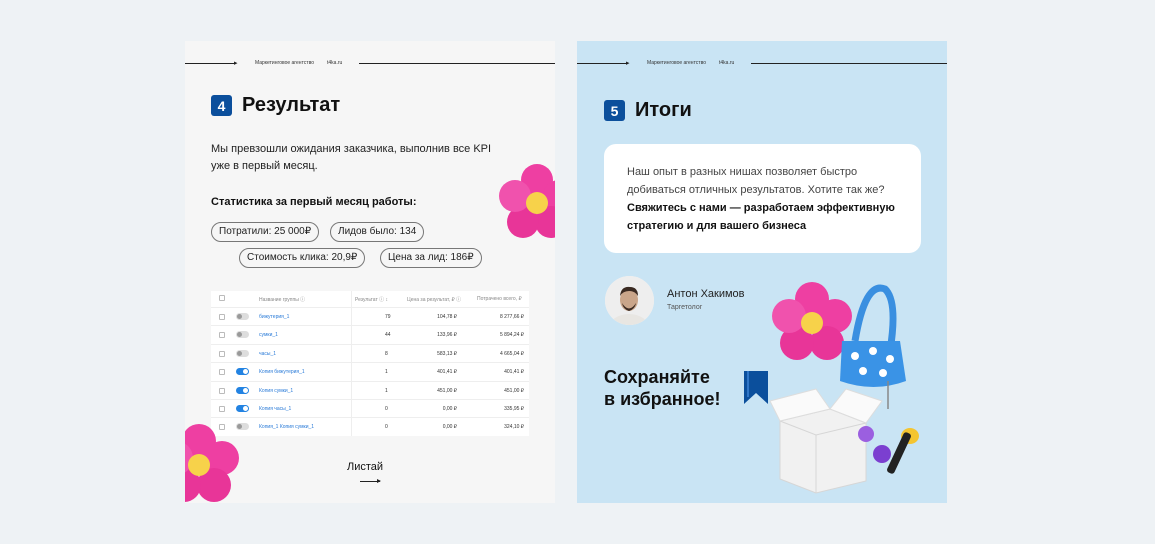 This screenshot has width=1155, height=544. Describe the element at coordinates (629, 300) in the screenshot. I see `avatar` at that location.